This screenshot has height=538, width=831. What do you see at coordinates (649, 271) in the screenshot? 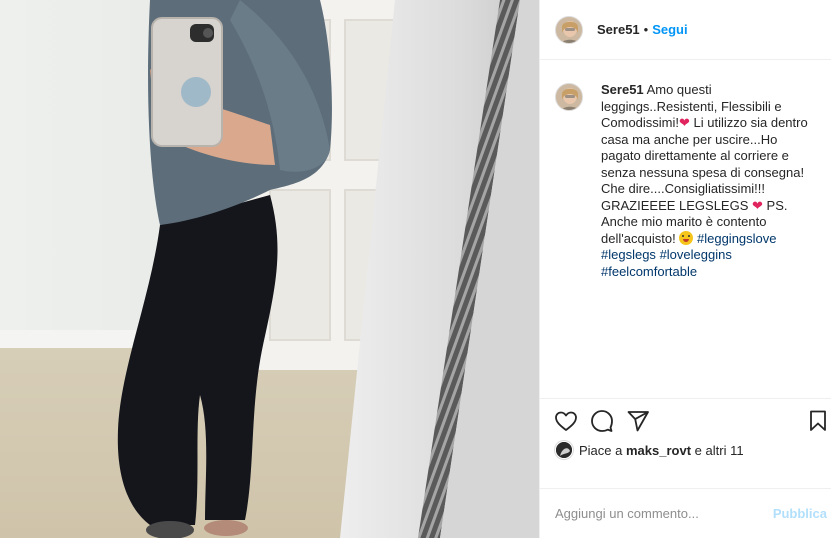
I see `hashtag-link: #feelcomfortable` at bounding box center [649, 271].